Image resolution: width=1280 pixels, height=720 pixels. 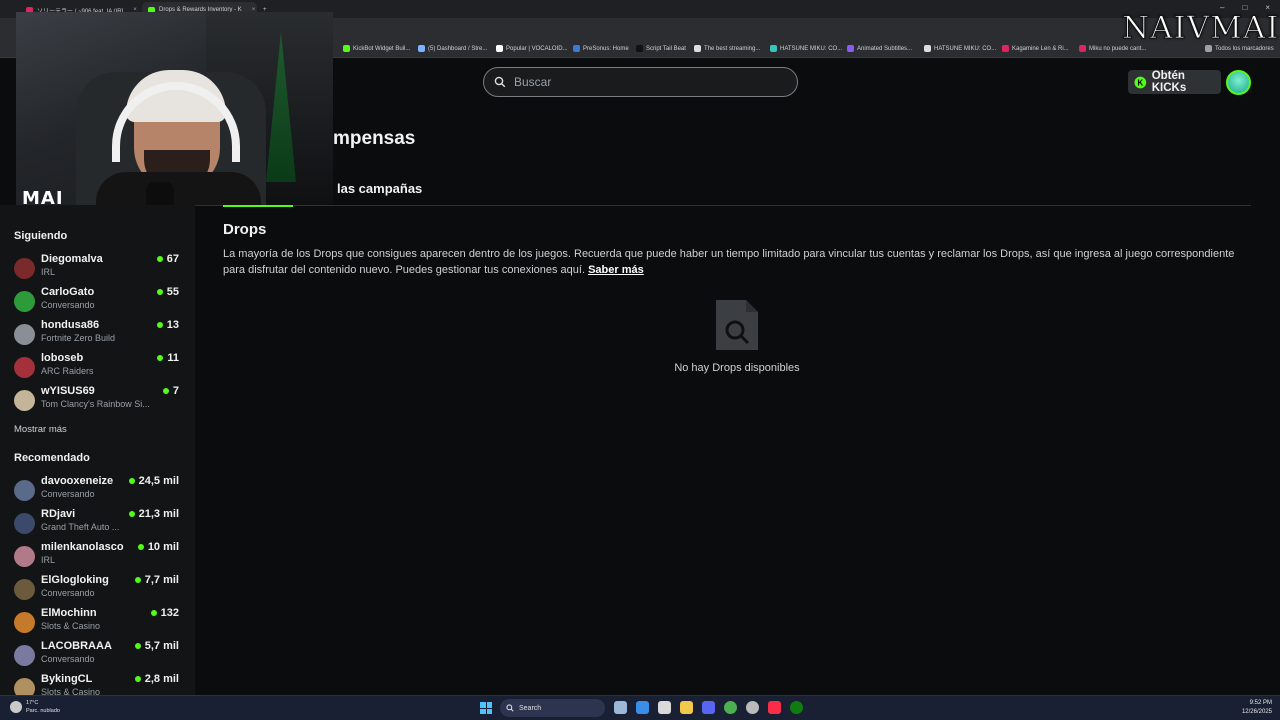 I want to click on music-icon, so click(x=774, y=707).